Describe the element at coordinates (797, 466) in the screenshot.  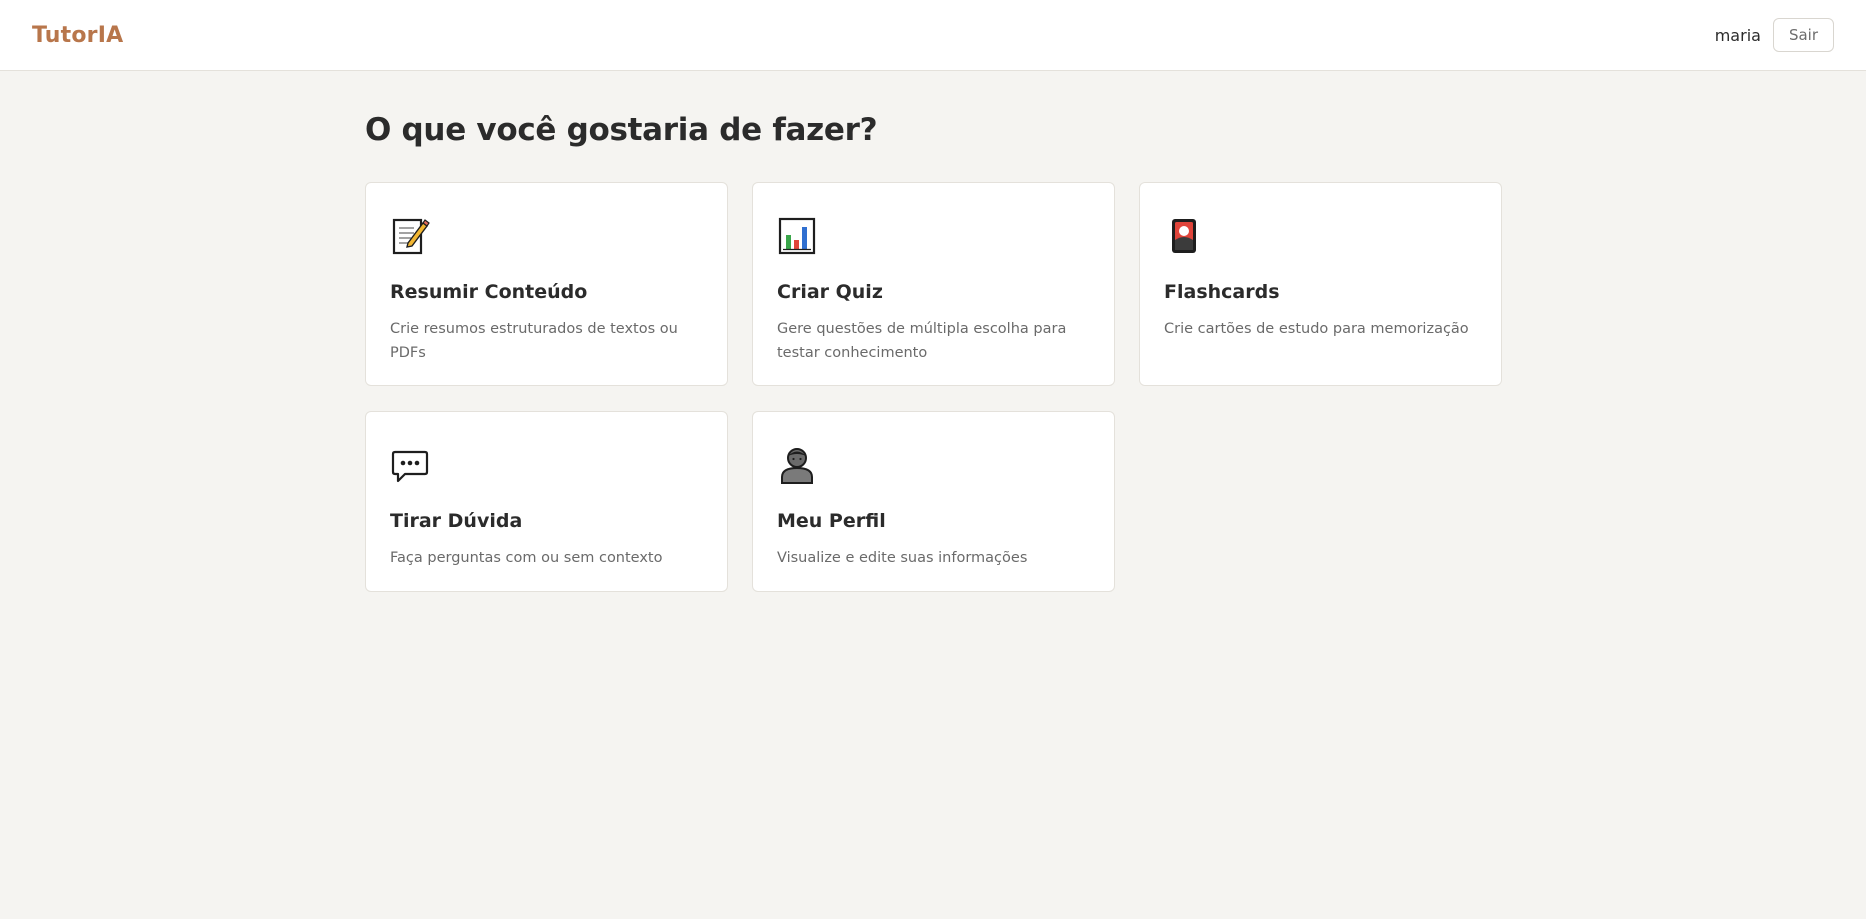
I see `person-icon` at that location.